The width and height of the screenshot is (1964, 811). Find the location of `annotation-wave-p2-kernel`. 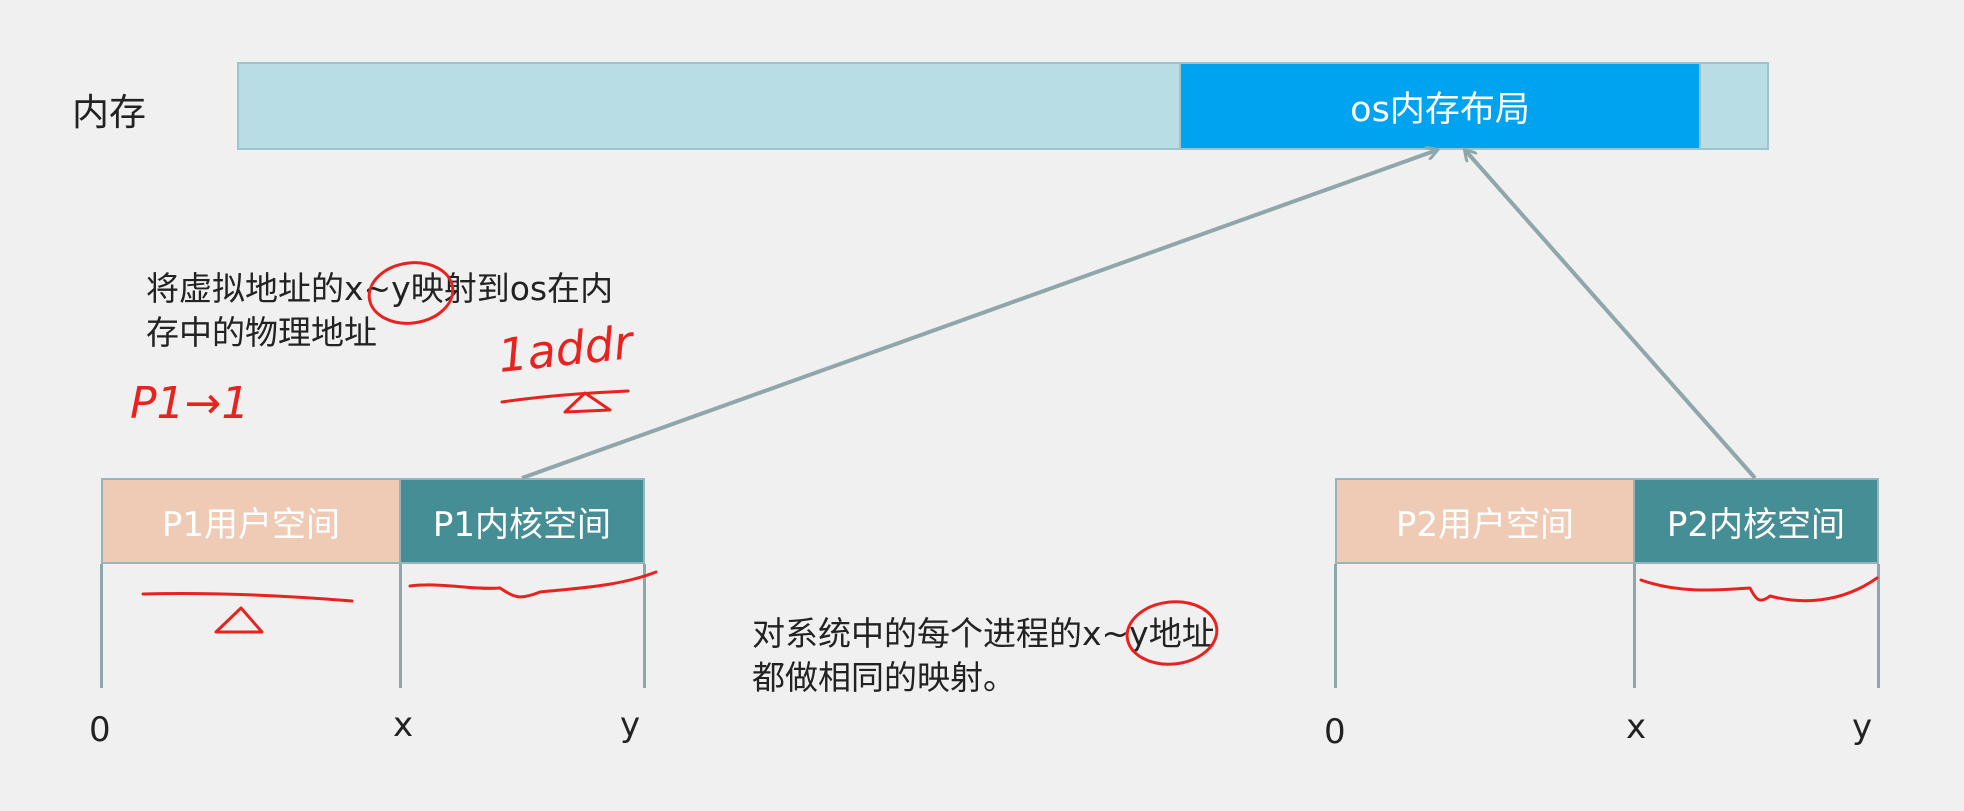

annotation-wave-p2-kernel is located at coordinates (1759, 589).